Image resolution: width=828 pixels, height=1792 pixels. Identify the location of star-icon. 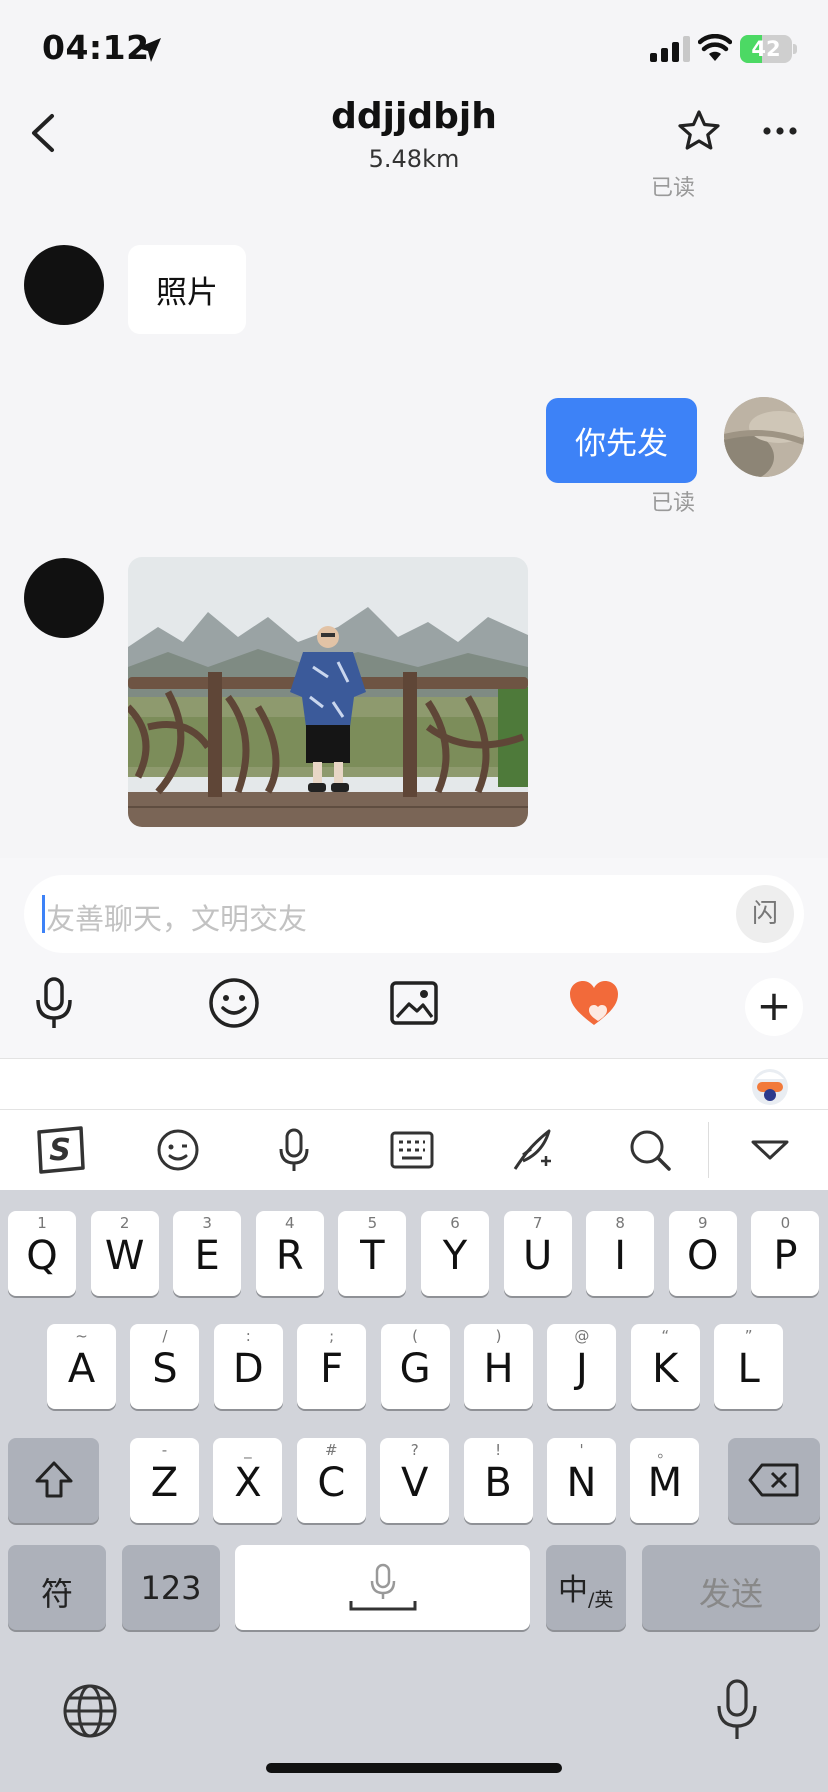
(699, 131).